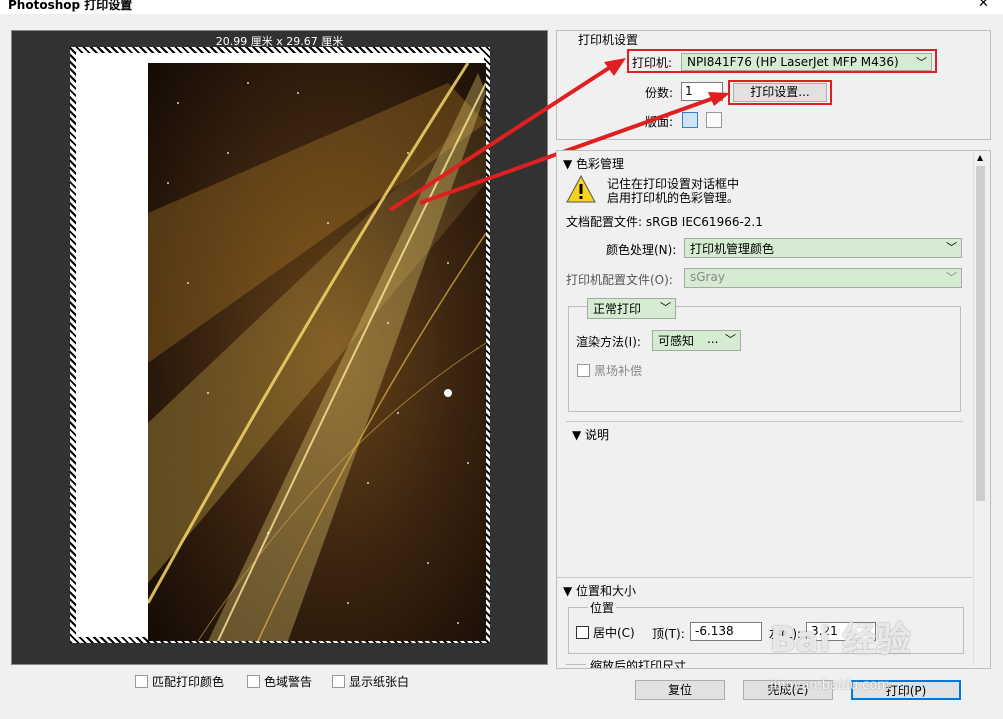 This screenshot has width=1003, height=719. Describe the element at coordinates (608, 342) in the screenshot. I see `render-method-label: 渲染方法(I):` at that location.